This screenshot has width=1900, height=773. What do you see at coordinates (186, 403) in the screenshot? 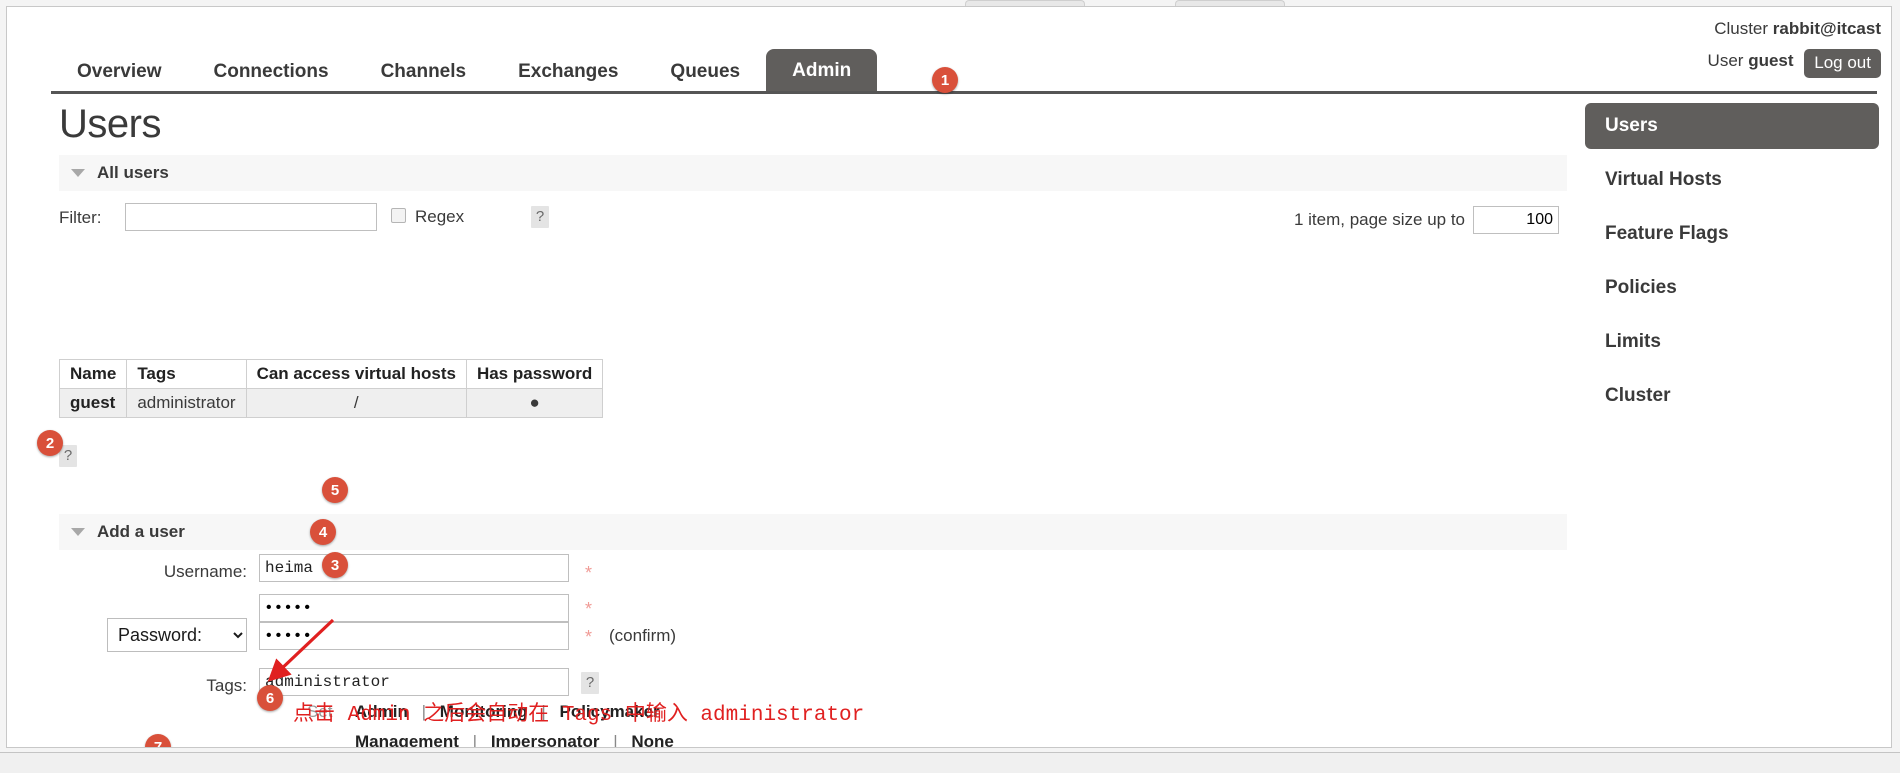
I see `cell-user-tags: administrator` at bounding box center [186, 403].